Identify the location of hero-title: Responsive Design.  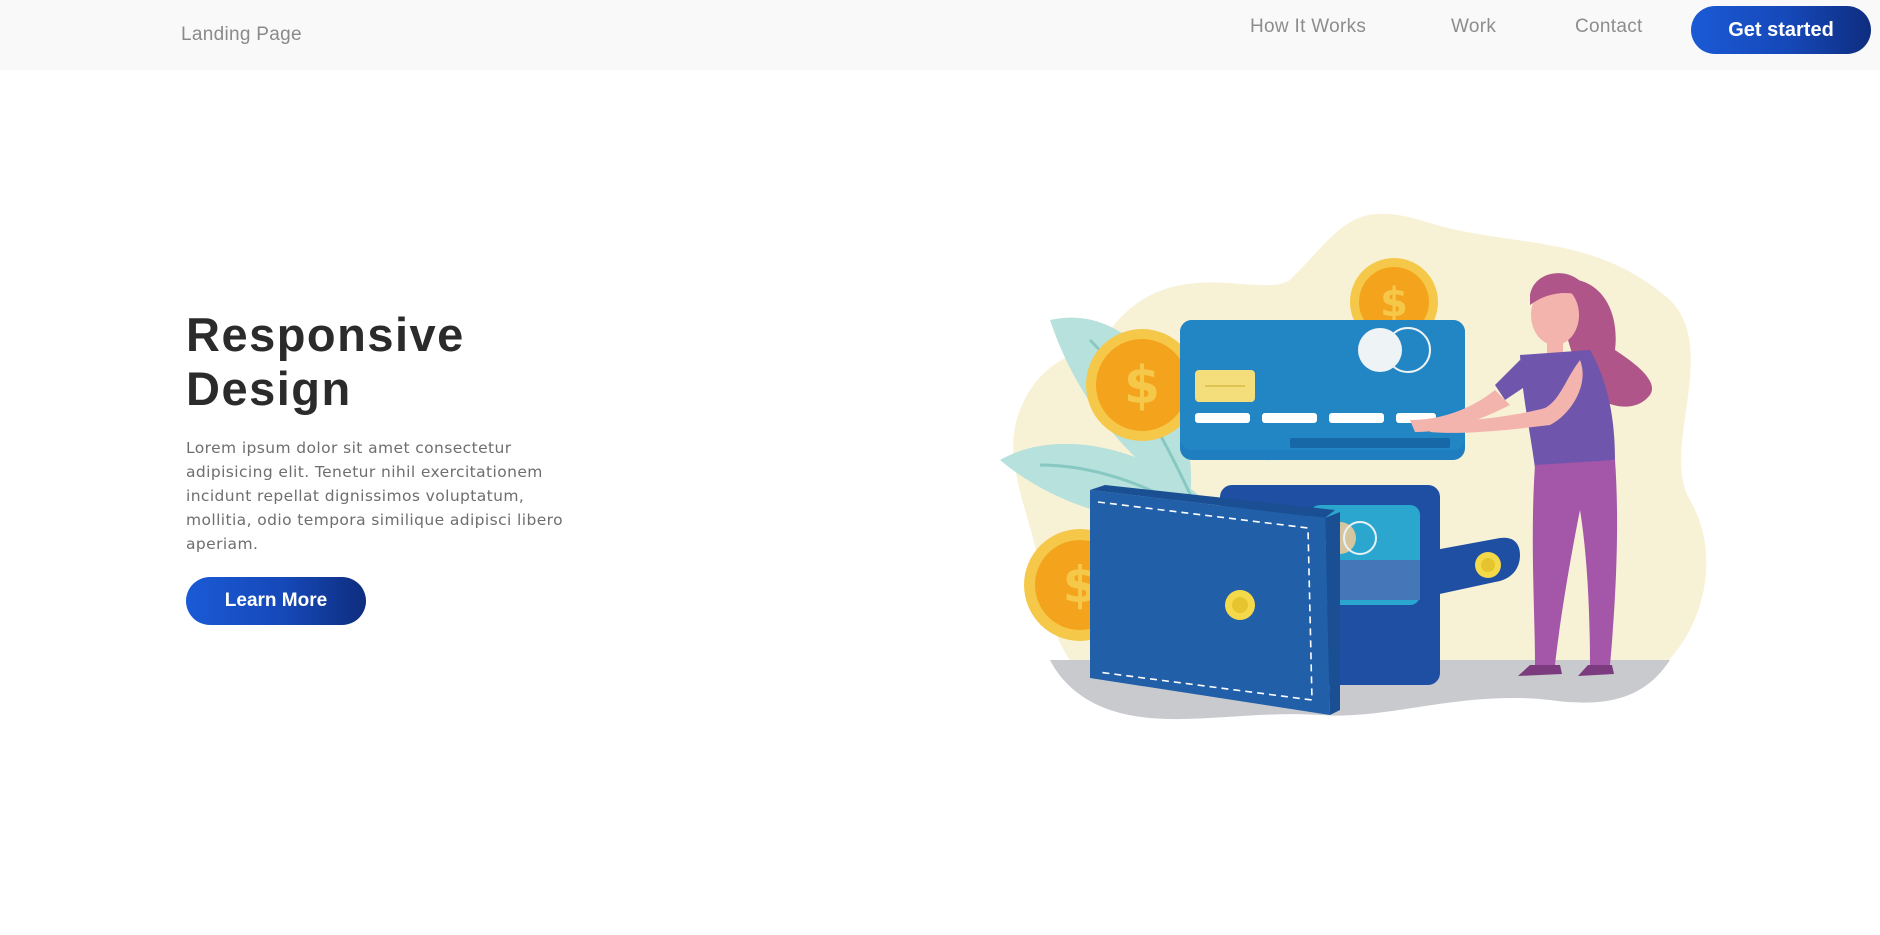
(325, 361).